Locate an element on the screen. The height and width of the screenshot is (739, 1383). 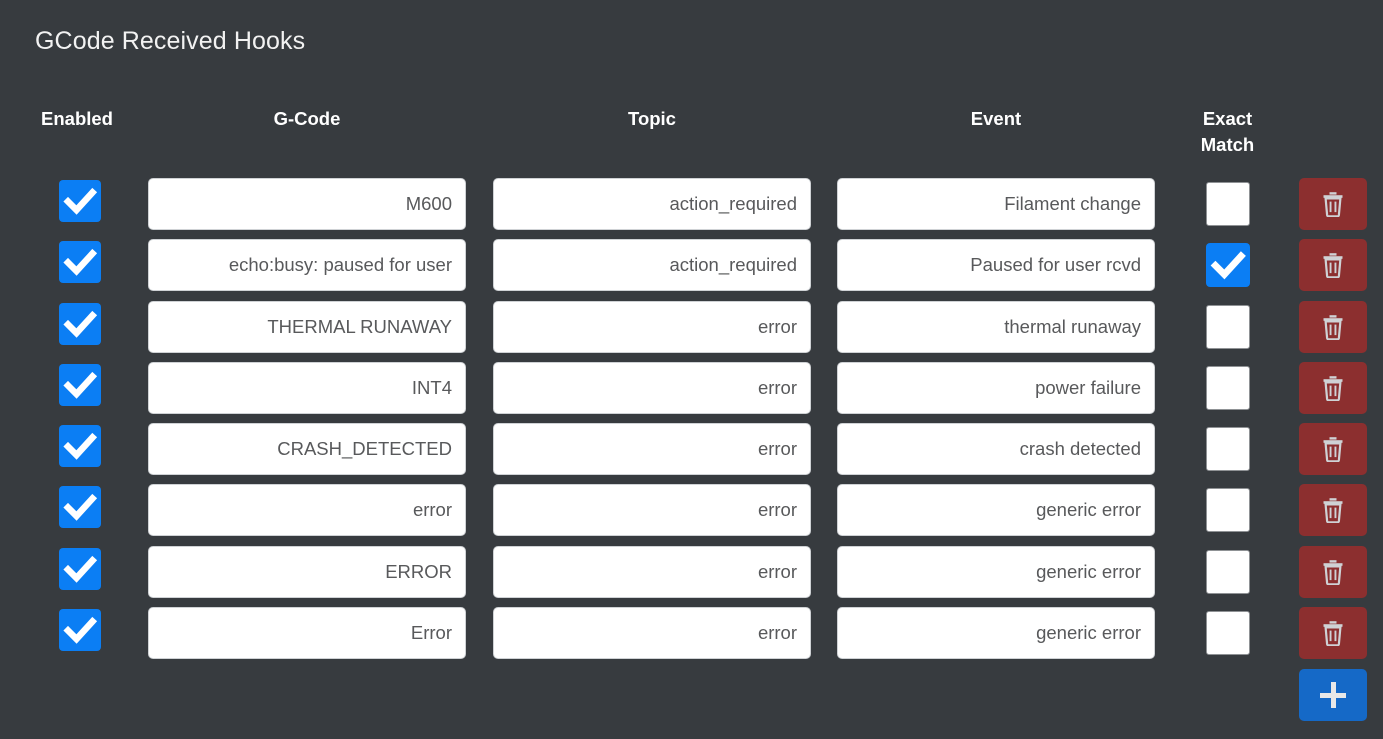
table-header-row: Enabled G-Code Topic Event Exact Match is located at coordinates (691, 134).